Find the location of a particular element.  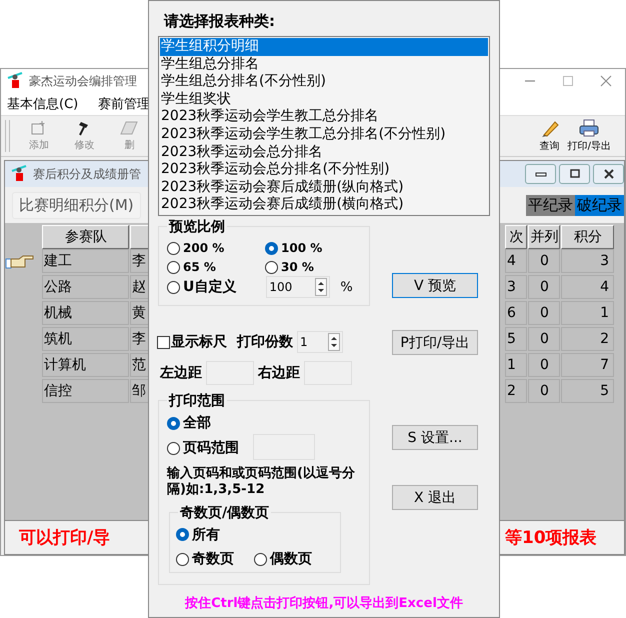

status-text: 可以打印/导 is located at coordinates (64, 538).